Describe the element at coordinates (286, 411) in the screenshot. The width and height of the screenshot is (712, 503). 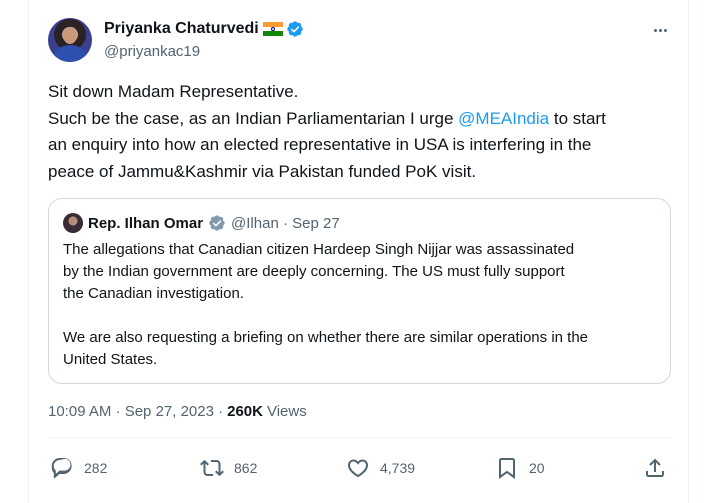
I see `views-label: Views` at that location.